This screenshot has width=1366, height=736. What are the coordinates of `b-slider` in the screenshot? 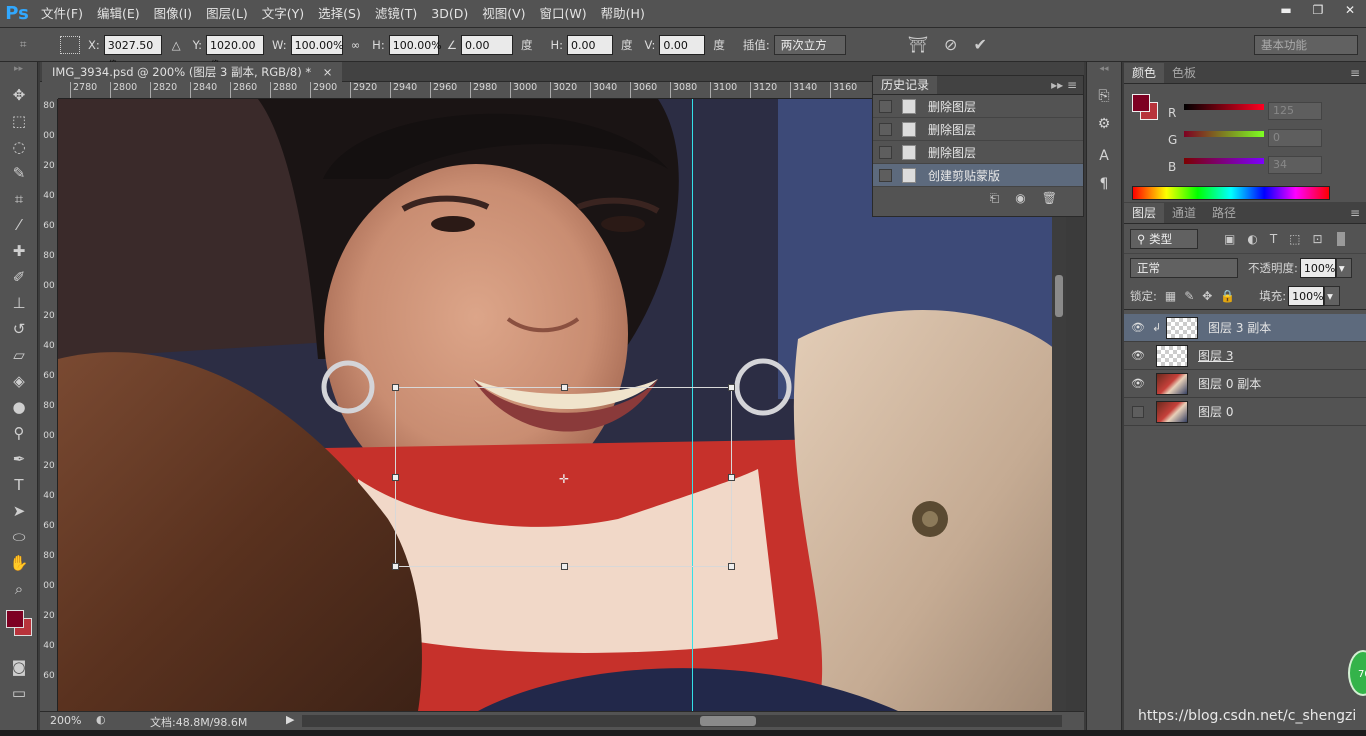 It's located at (1224, 161).